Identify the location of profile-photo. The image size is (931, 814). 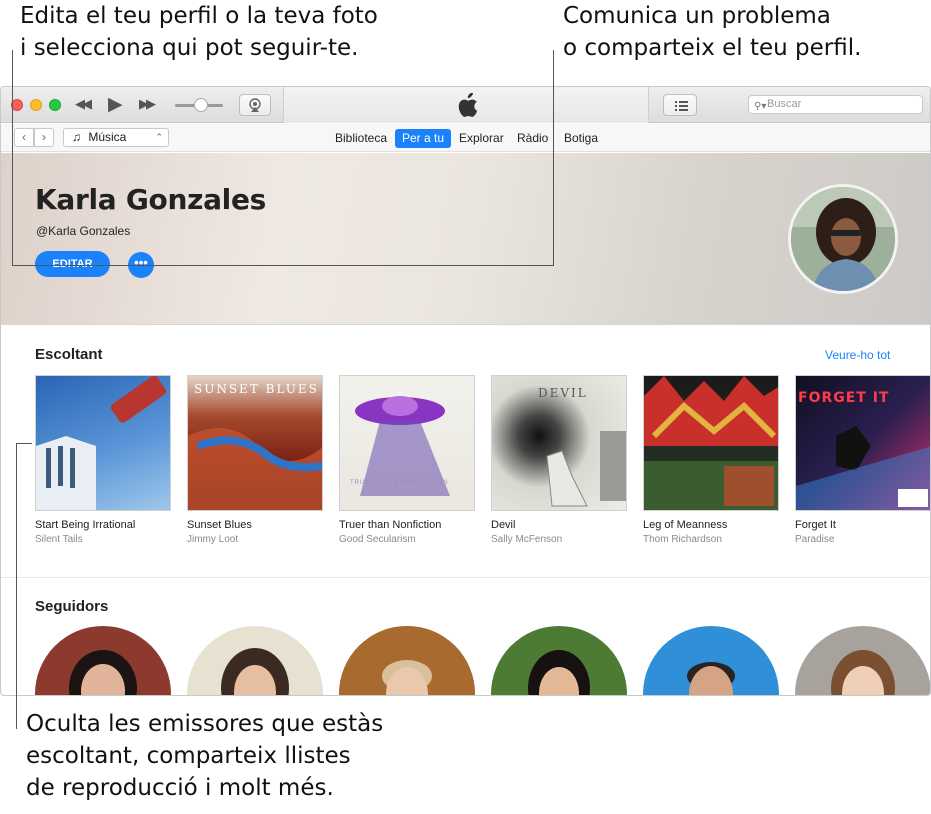
(843, 239).